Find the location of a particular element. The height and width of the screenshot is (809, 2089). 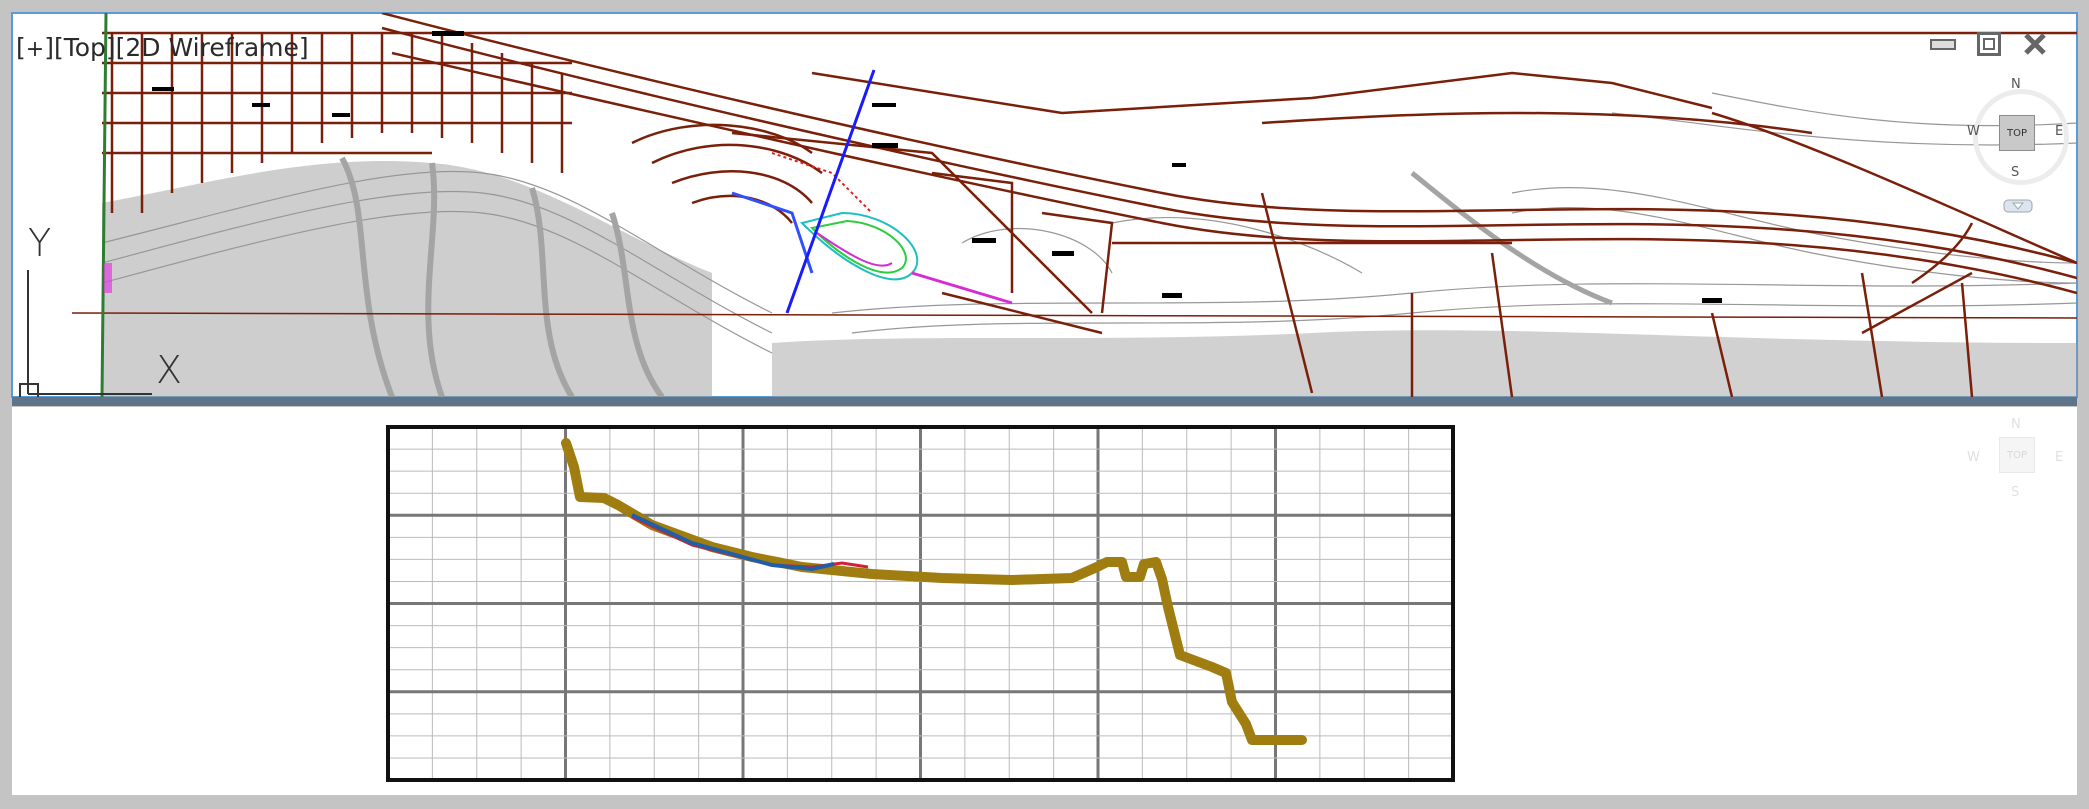

viewcube: N S W E TOP is located at coordinates (2018, 144).